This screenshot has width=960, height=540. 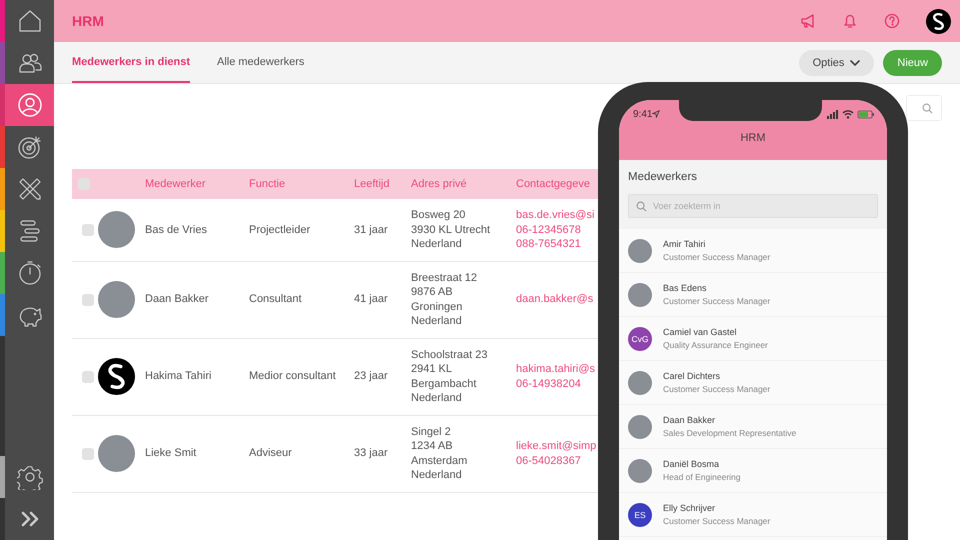 I want to click on column-header: Leeftijd, so click(x=372, y=184).